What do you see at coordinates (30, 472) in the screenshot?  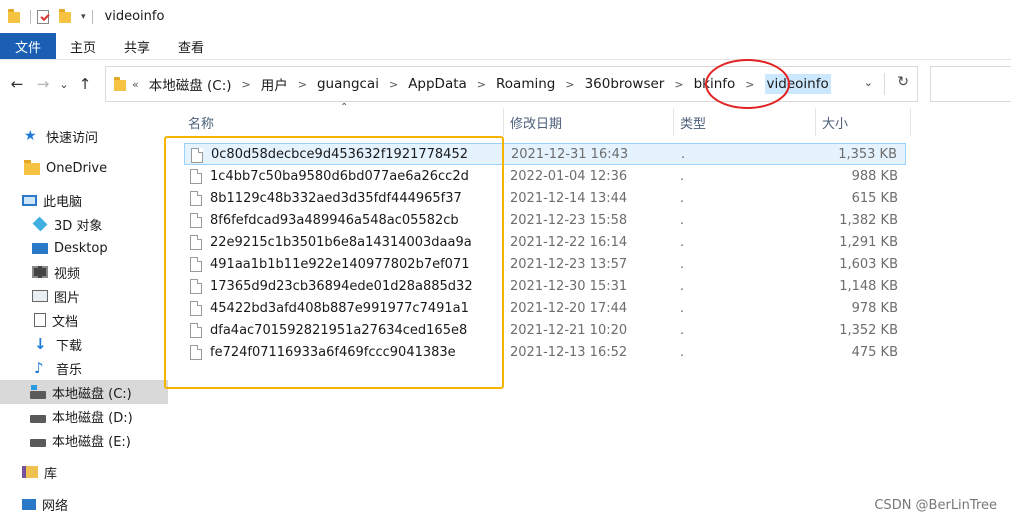 I see `library-icon` at bounding box center [30, 472].